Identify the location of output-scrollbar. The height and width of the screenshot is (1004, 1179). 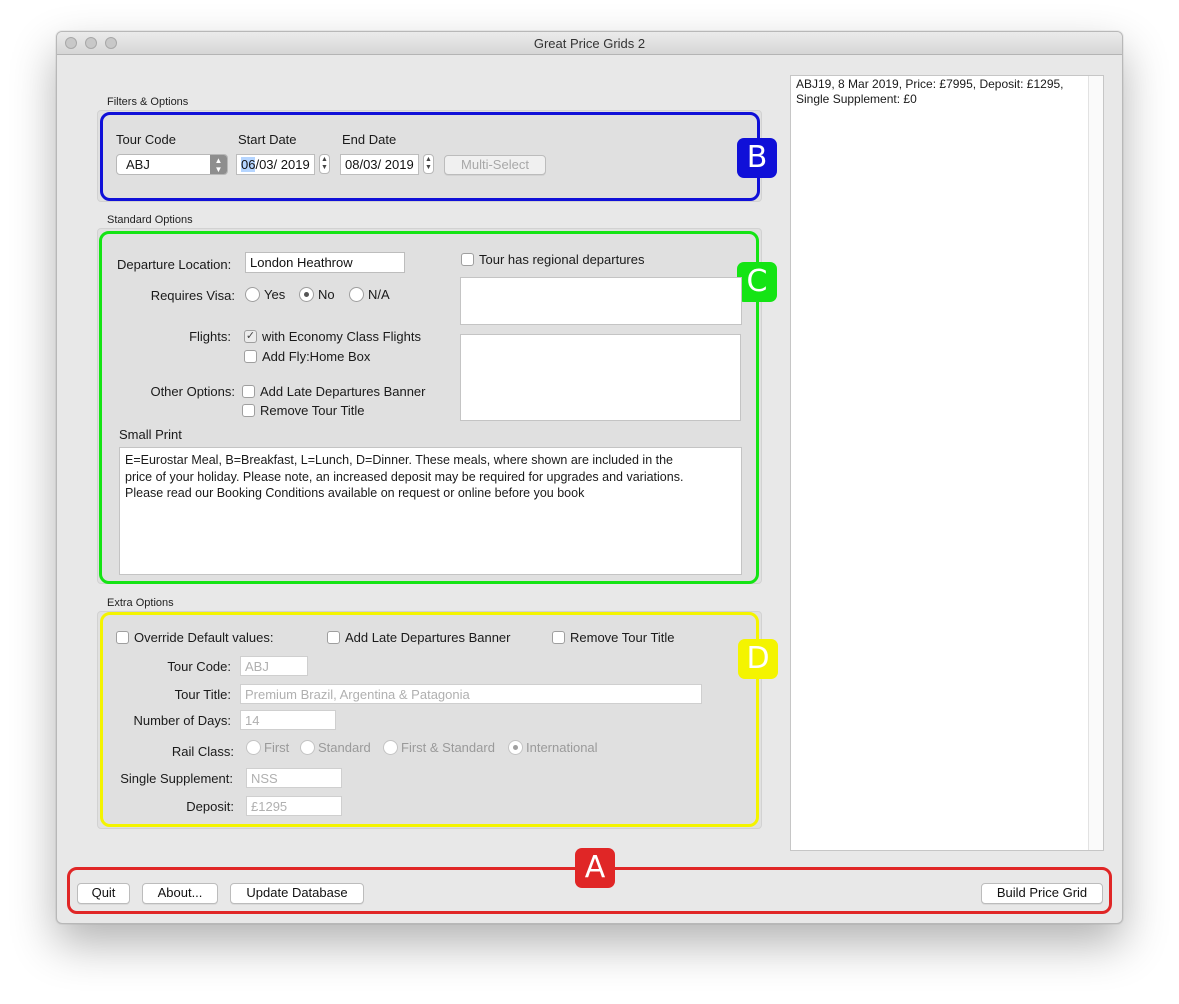
(1095, 463).